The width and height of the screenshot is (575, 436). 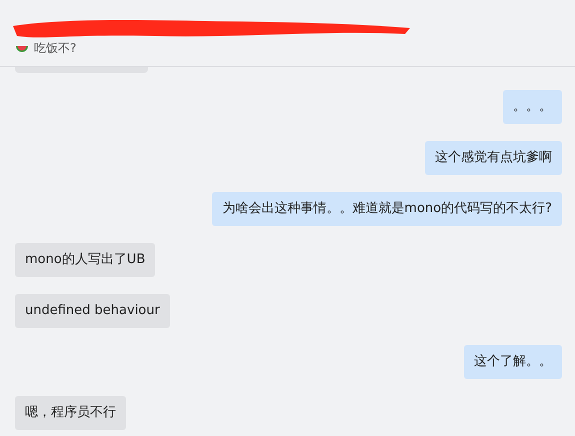 What do you see at coordinates (92, 311) in the screenshot?
I see `message-bubble: undefined behaviour` at bounding box center [92, 311].